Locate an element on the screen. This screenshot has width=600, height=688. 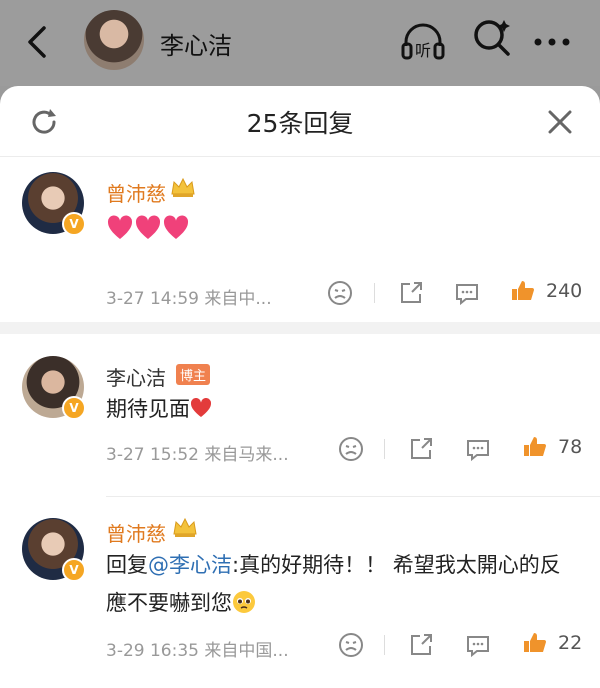
more-icon is located at coordinates (552, 42).